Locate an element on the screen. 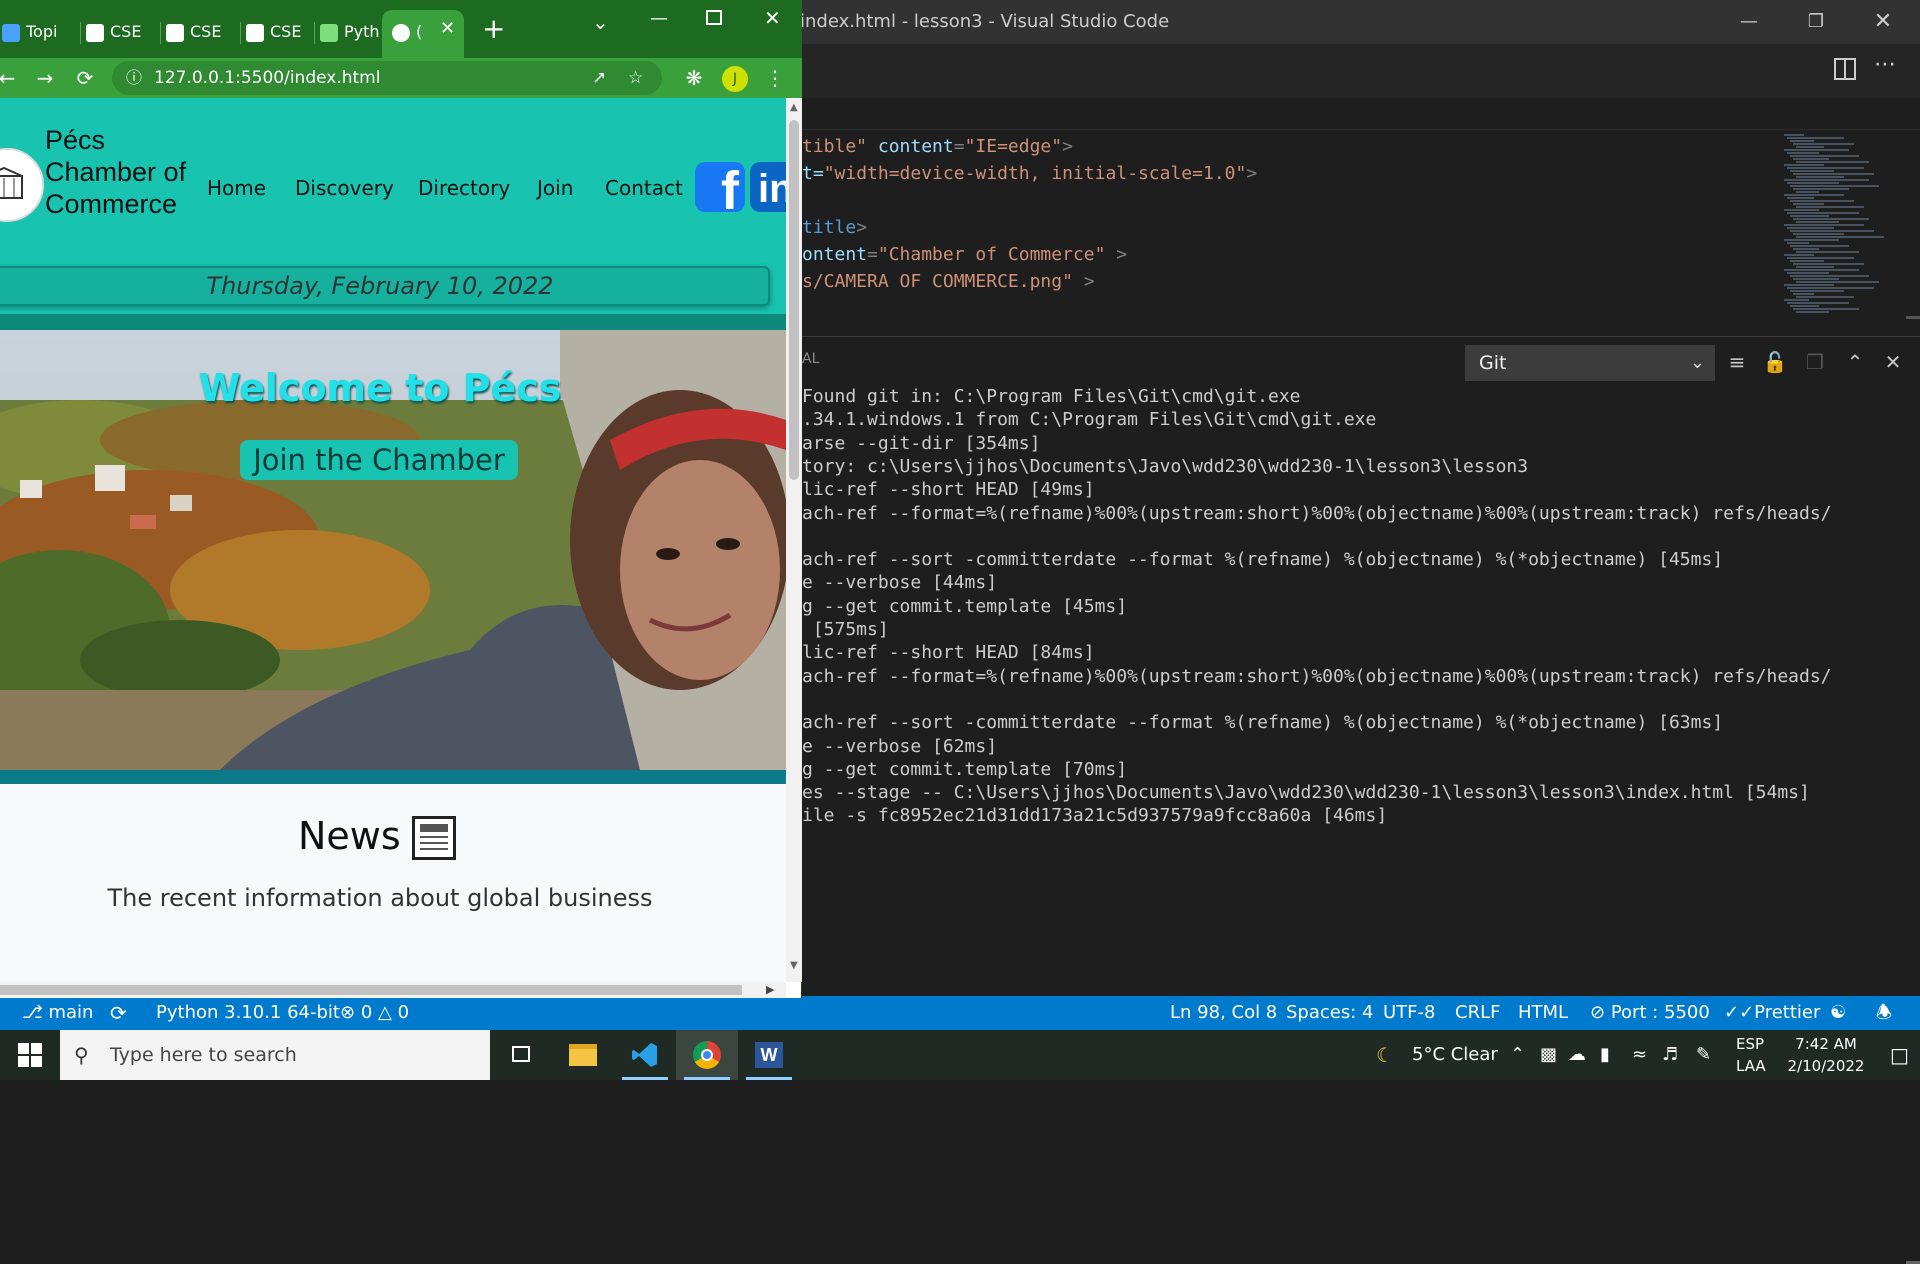  back-icon: ← is located at coordinates (12, 78).